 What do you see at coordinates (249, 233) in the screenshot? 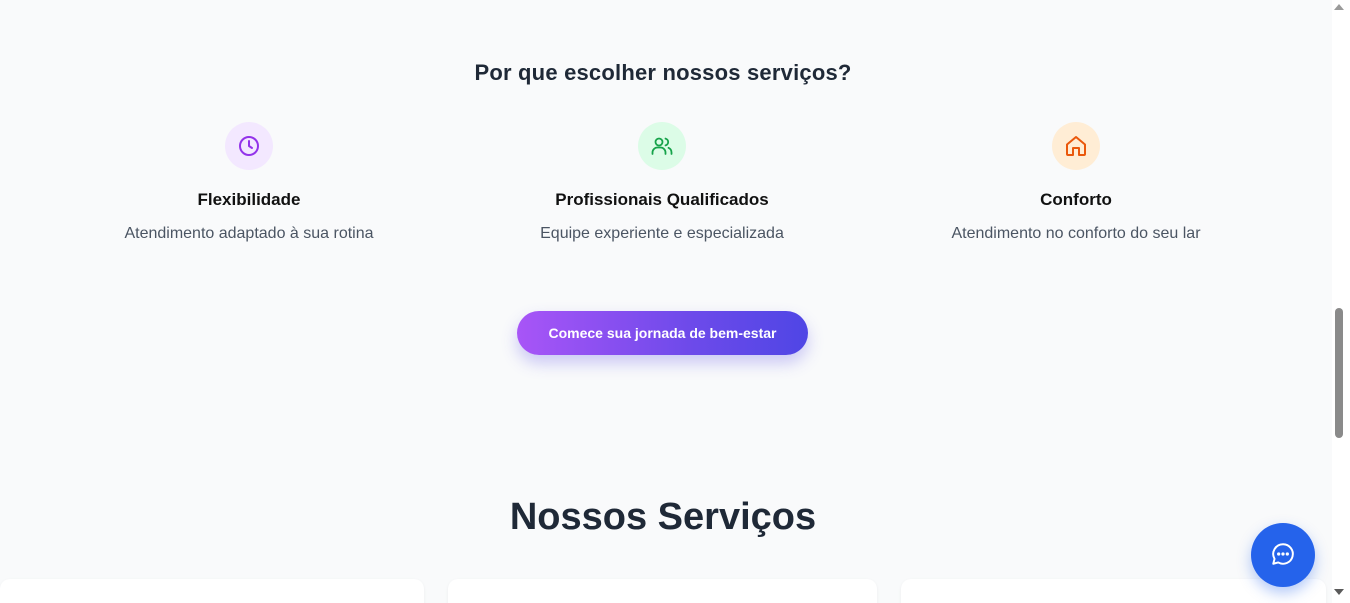
I see `feature-description: Atendimento adaptado à sua rotina` at bounding box center [249, 233].